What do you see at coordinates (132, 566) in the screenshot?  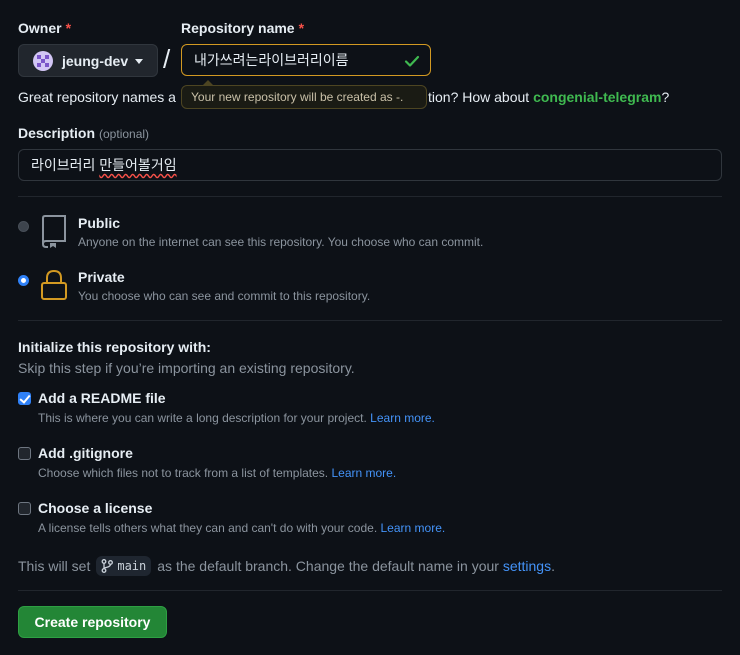 I see `branch-name: main` at bounding box center [132, 566].